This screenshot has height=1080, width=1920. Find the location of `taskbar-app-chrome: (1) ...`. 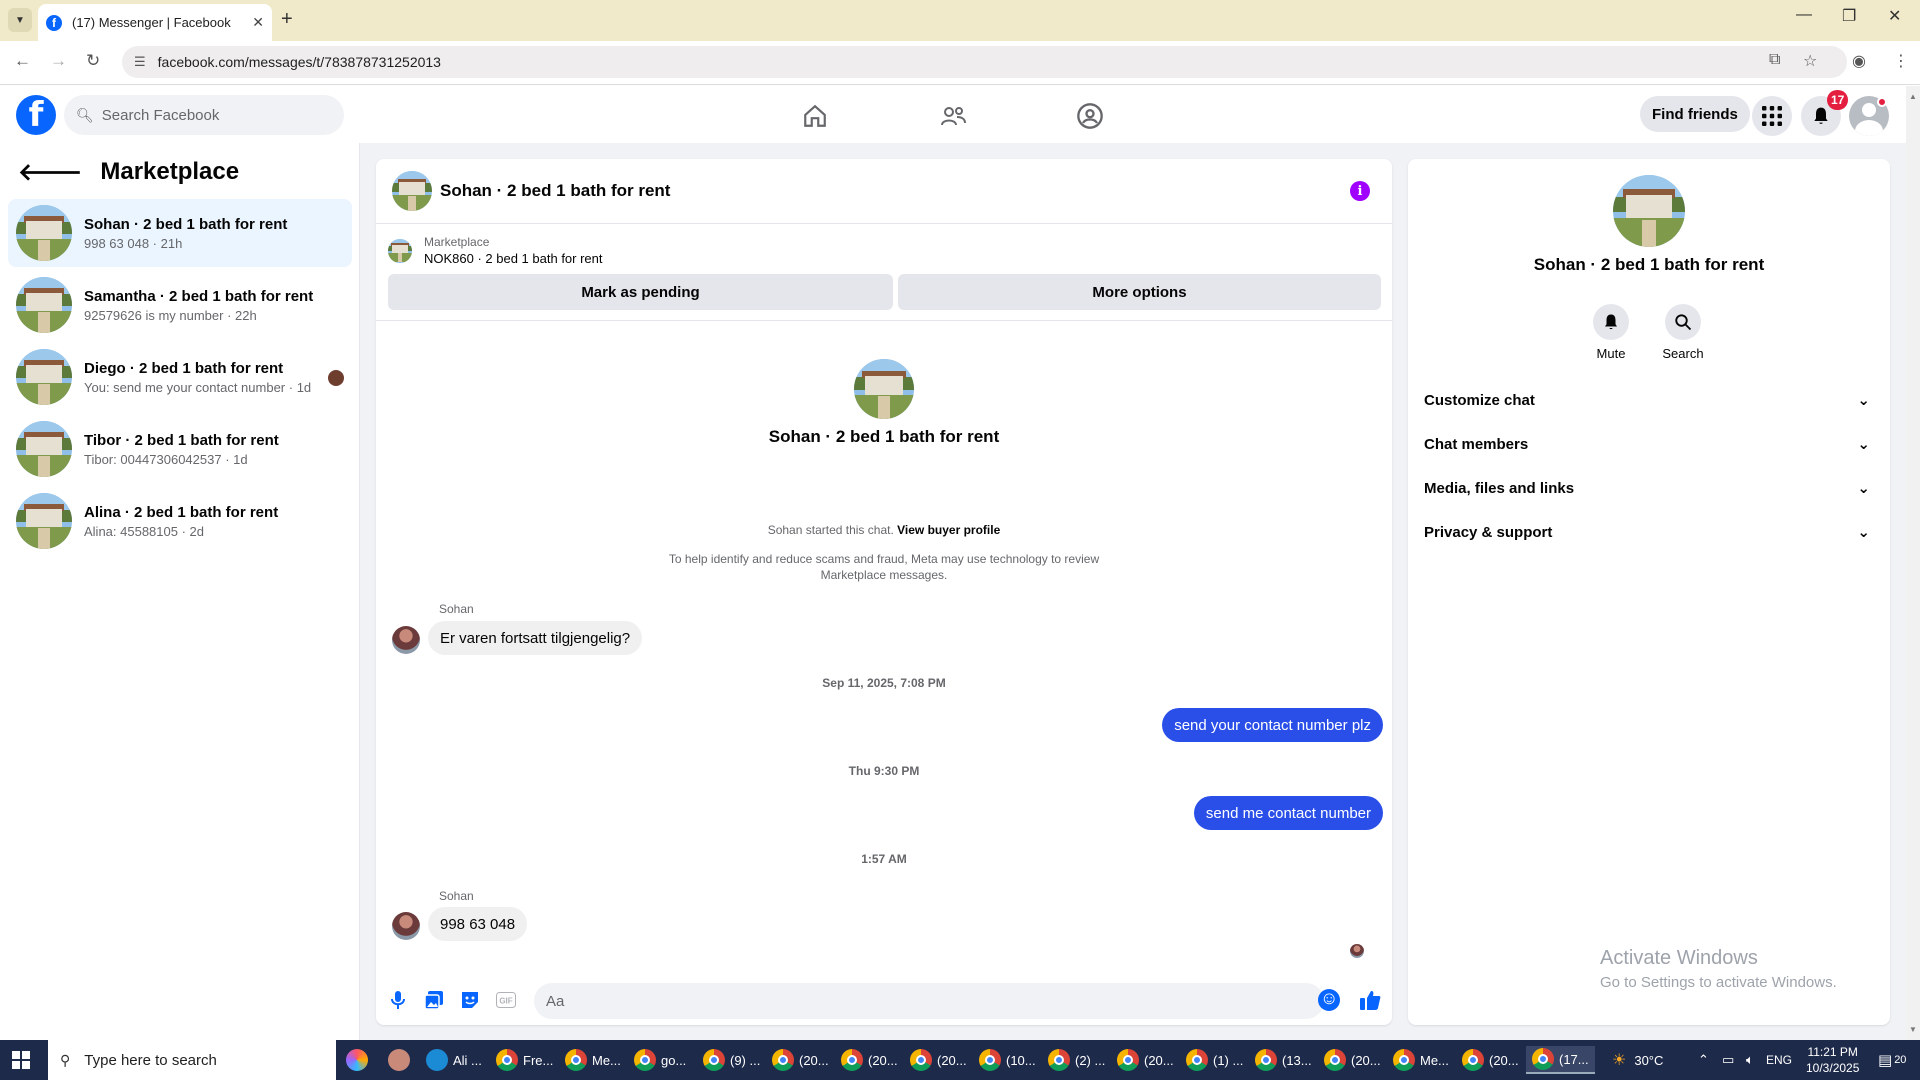

taskbar-app-chrome: (1) ... is located at coordinates (1214, 1060).